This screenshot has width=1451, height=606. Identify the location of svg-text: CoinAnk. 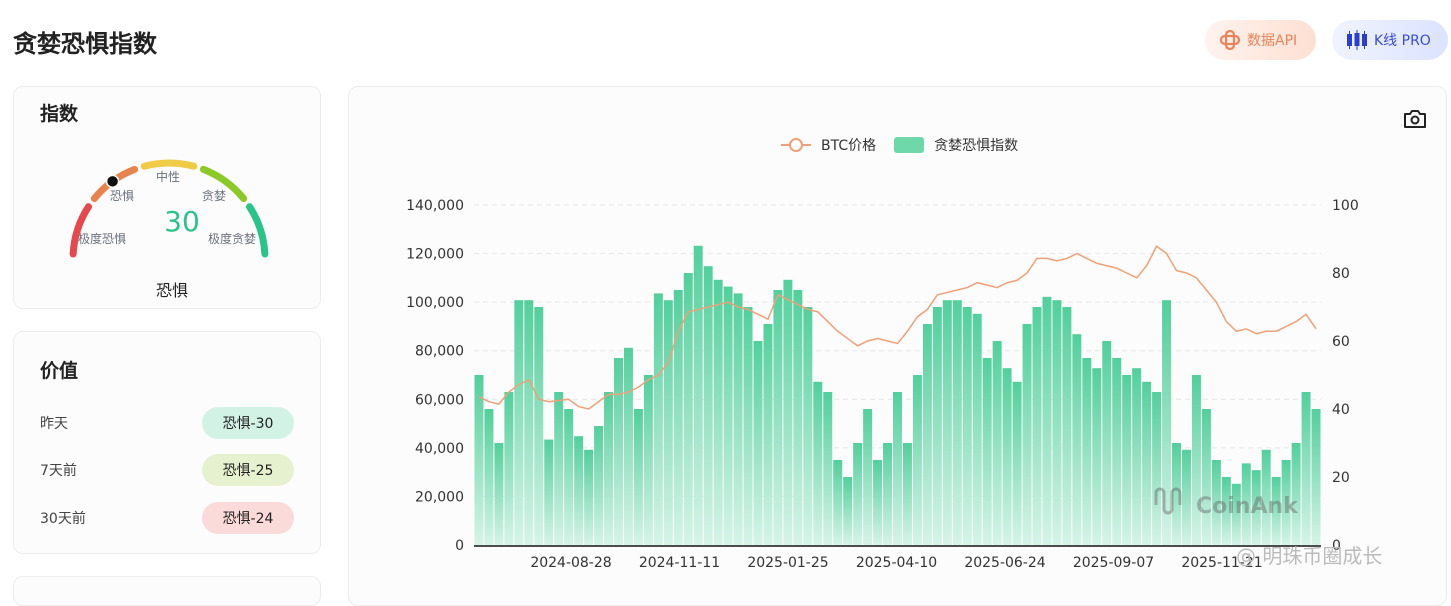
(1247, 506).